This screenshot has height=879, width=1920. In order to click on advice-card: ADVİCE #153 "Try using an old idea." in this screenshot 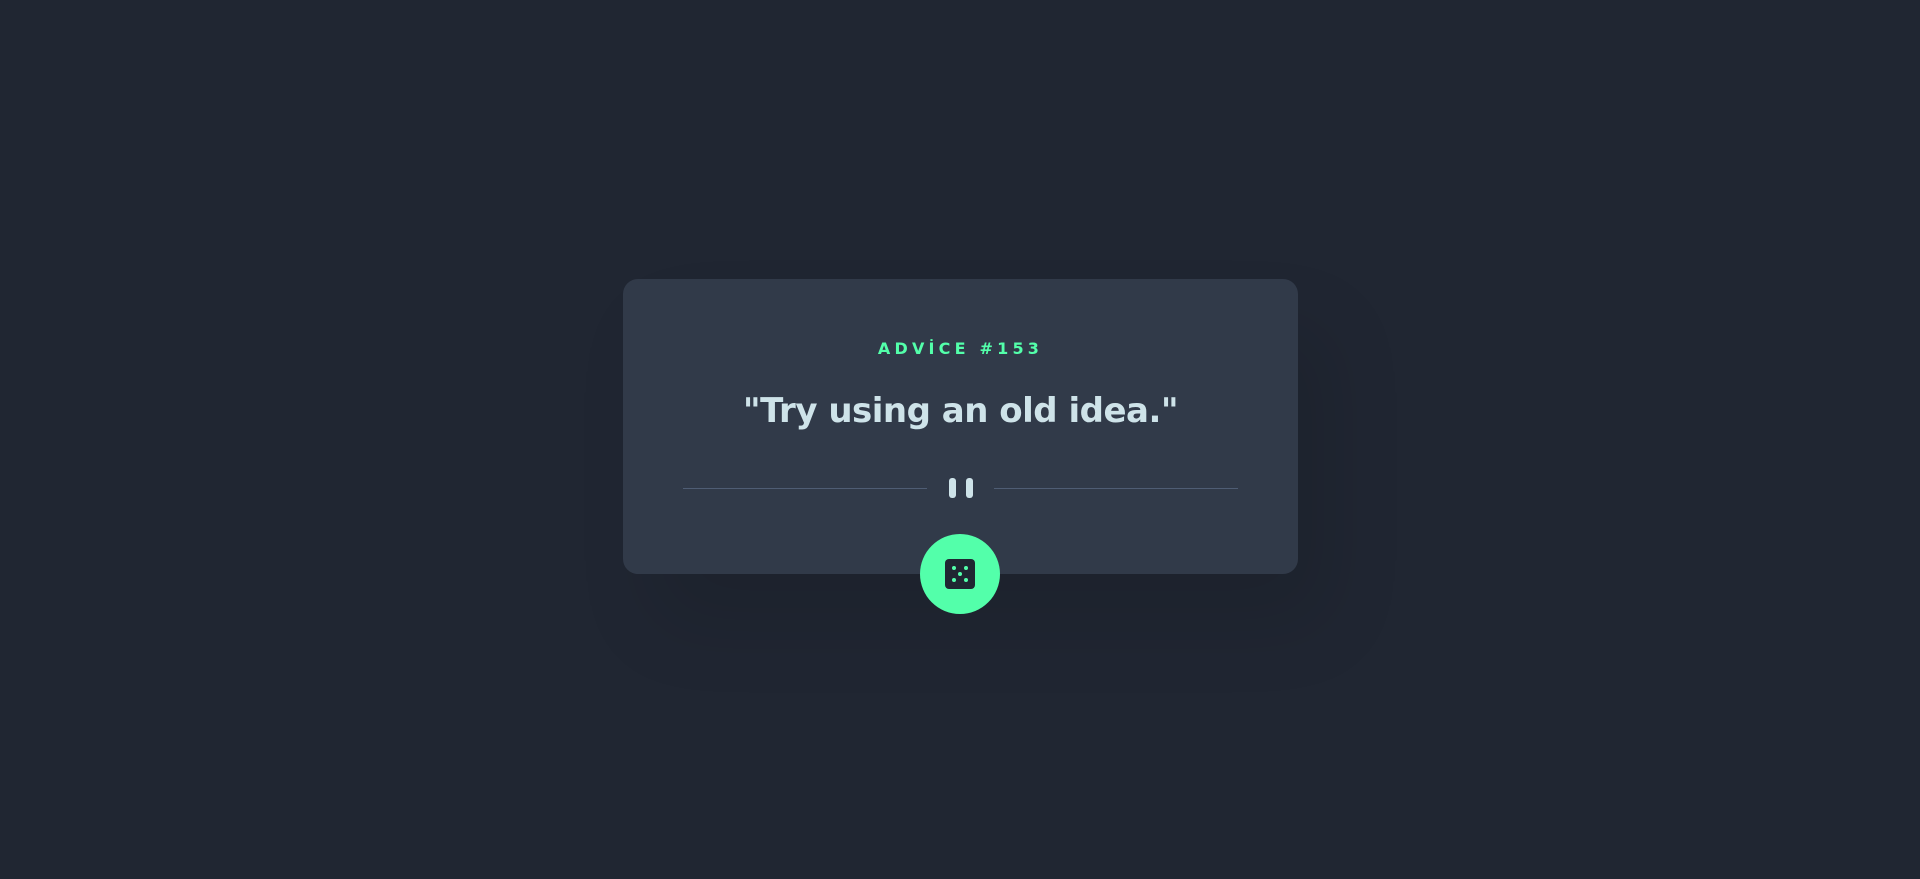, I will do `click(960, 426)`.